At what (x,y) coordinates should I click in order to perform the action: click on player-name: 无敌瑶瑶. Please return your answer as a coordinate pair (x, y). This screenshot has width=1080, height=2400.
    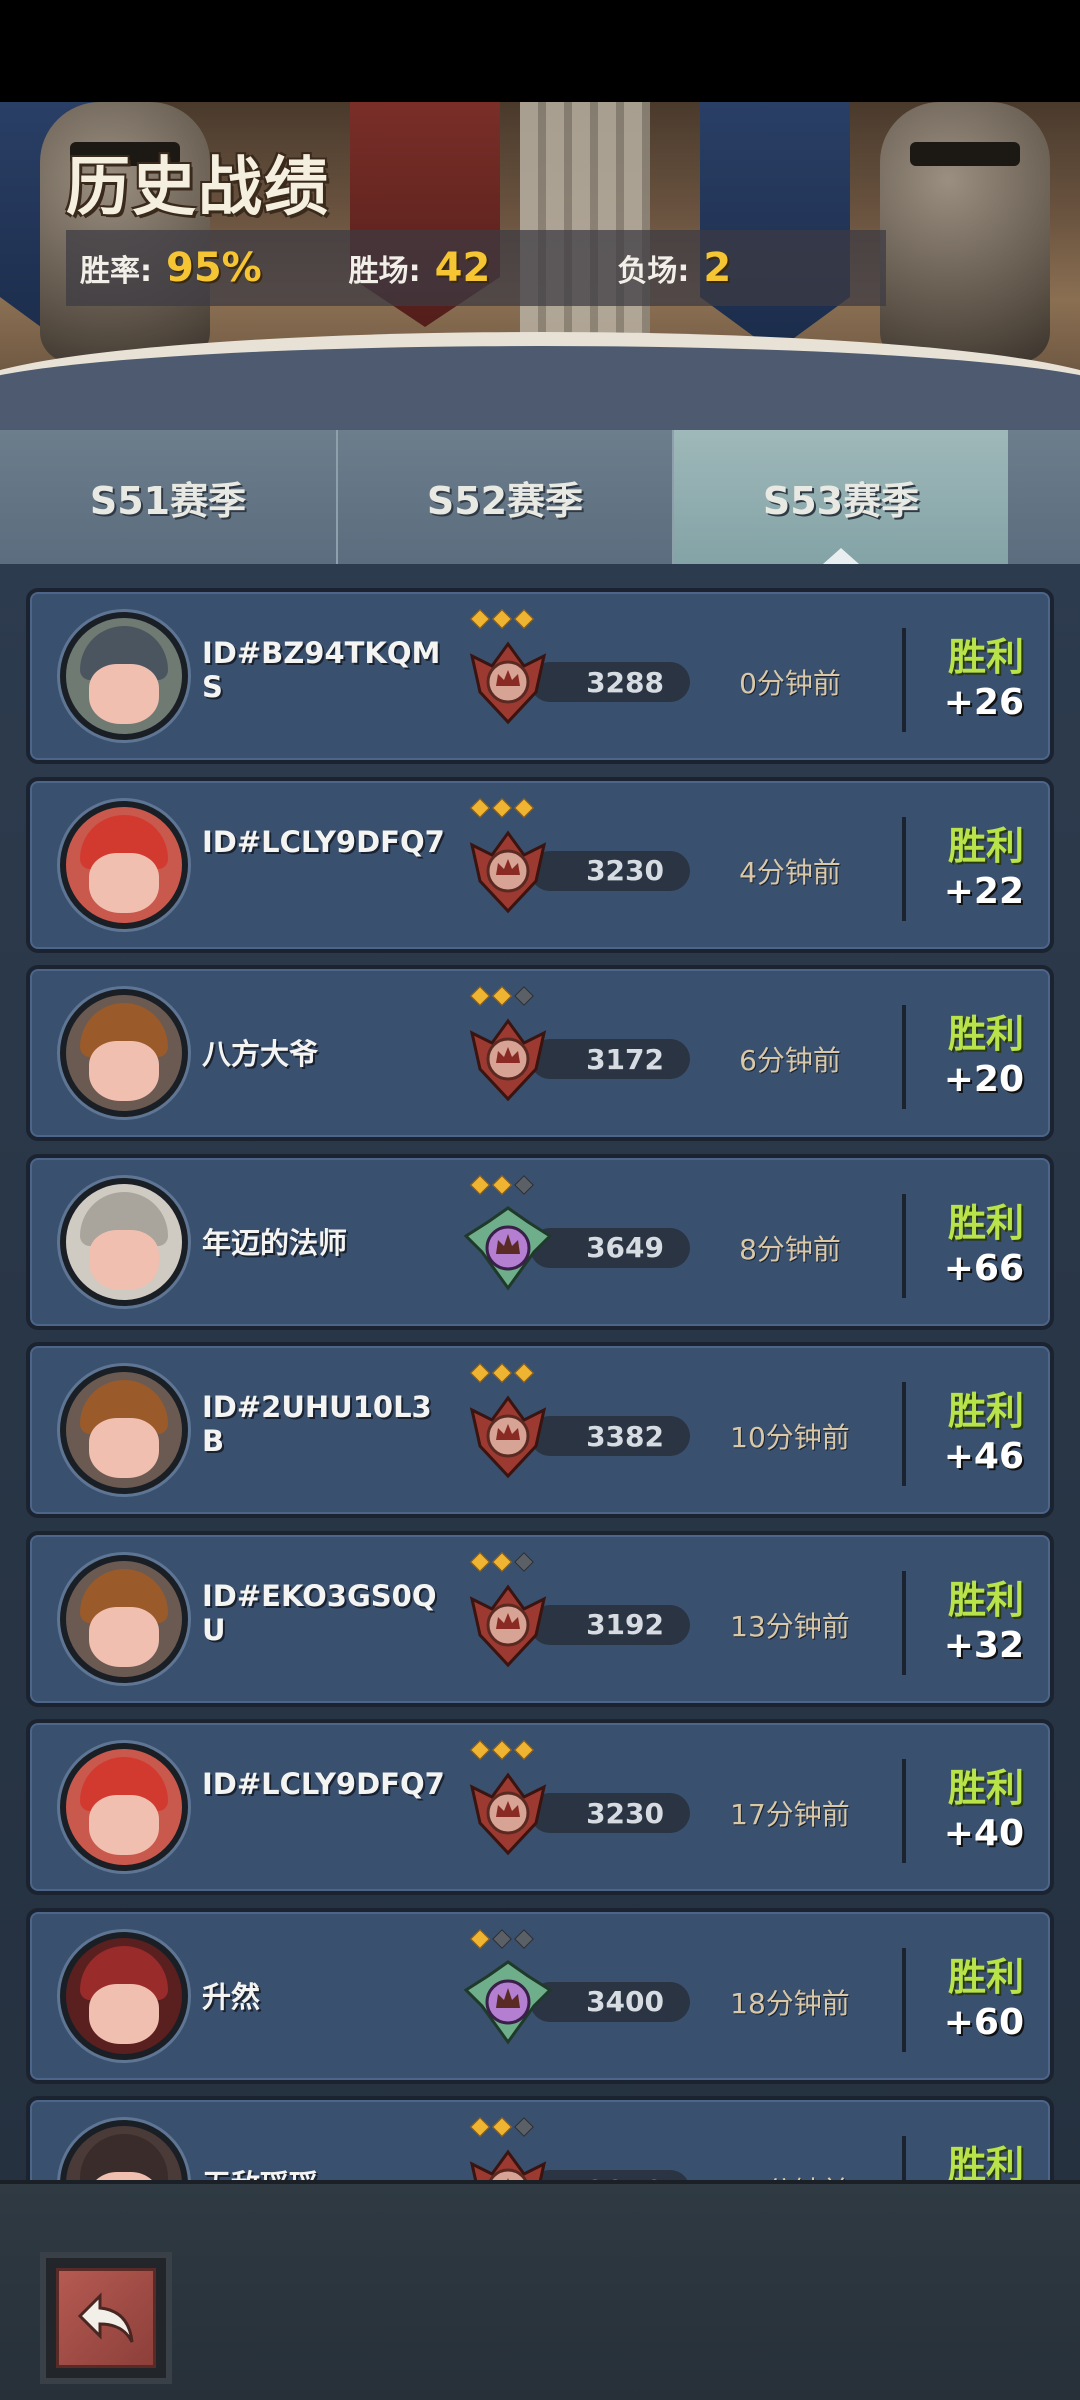
    Looking at the image, I should click on (327, 2174).